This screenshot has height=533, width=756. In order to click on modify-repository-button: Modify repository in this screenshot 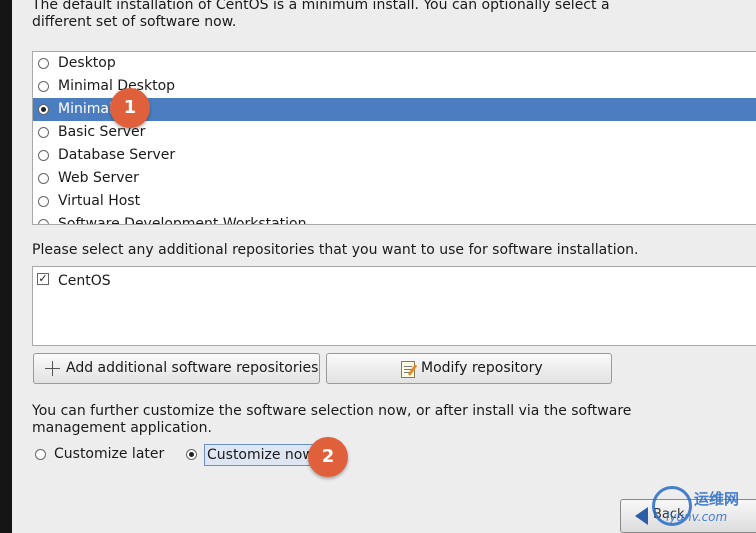, I will do `click(469, 368)`.